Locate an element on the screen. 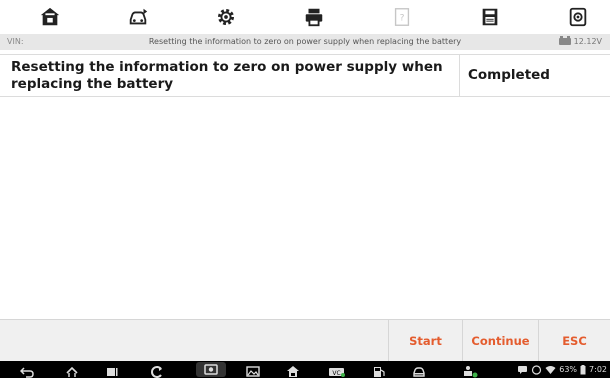 Image resolution: width=610 pixels, height=382 pixels. battery-icon is located at coordinates (583, 369).